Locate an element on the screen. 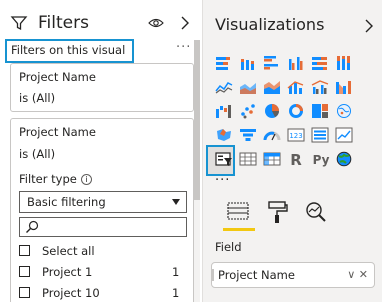 This screenshot has height=302, width=382. option-project-10: Project 10 1 is located at coordinates (104, 293).